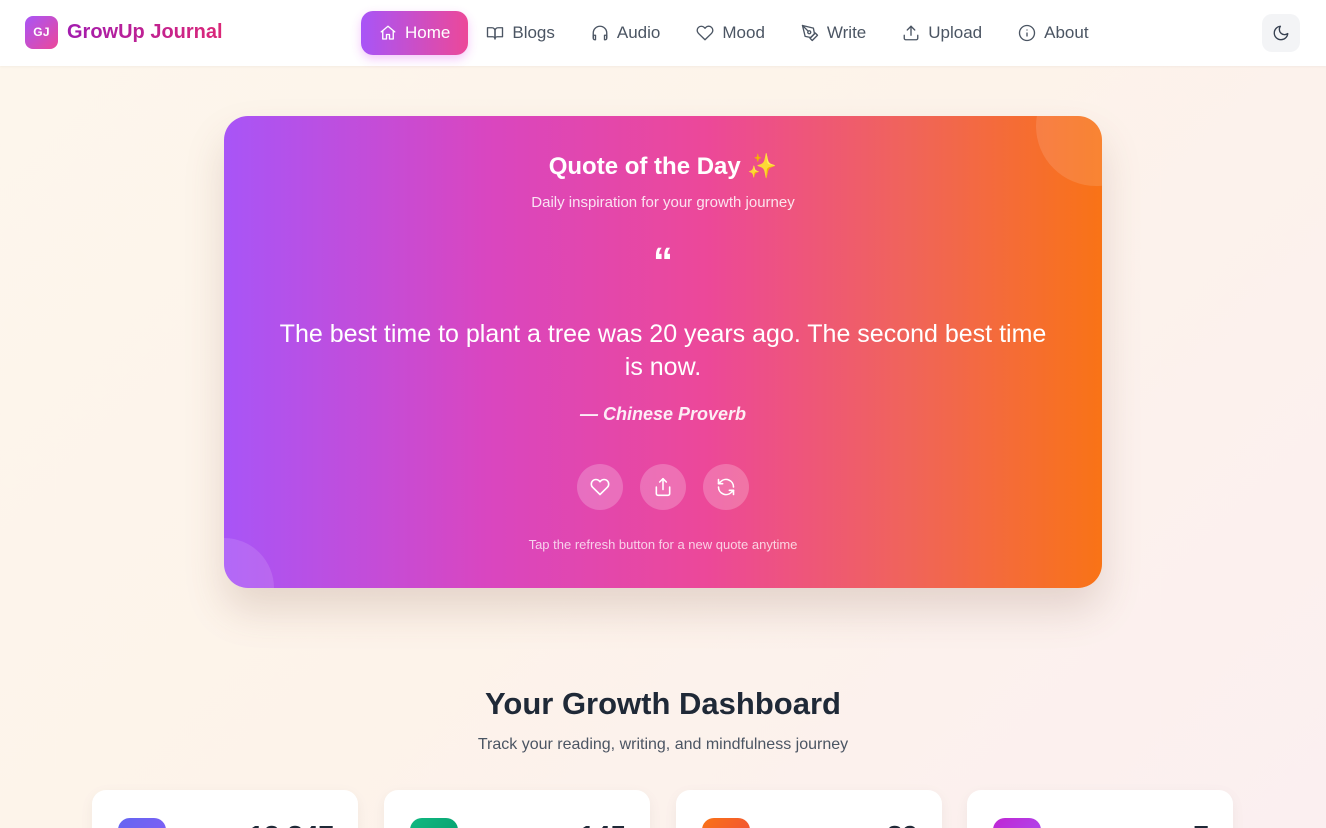  What do you see at coordinates (41, 32) in the screenshot?
I see `brand-logo: GJ` at bounding box center [41, 32].